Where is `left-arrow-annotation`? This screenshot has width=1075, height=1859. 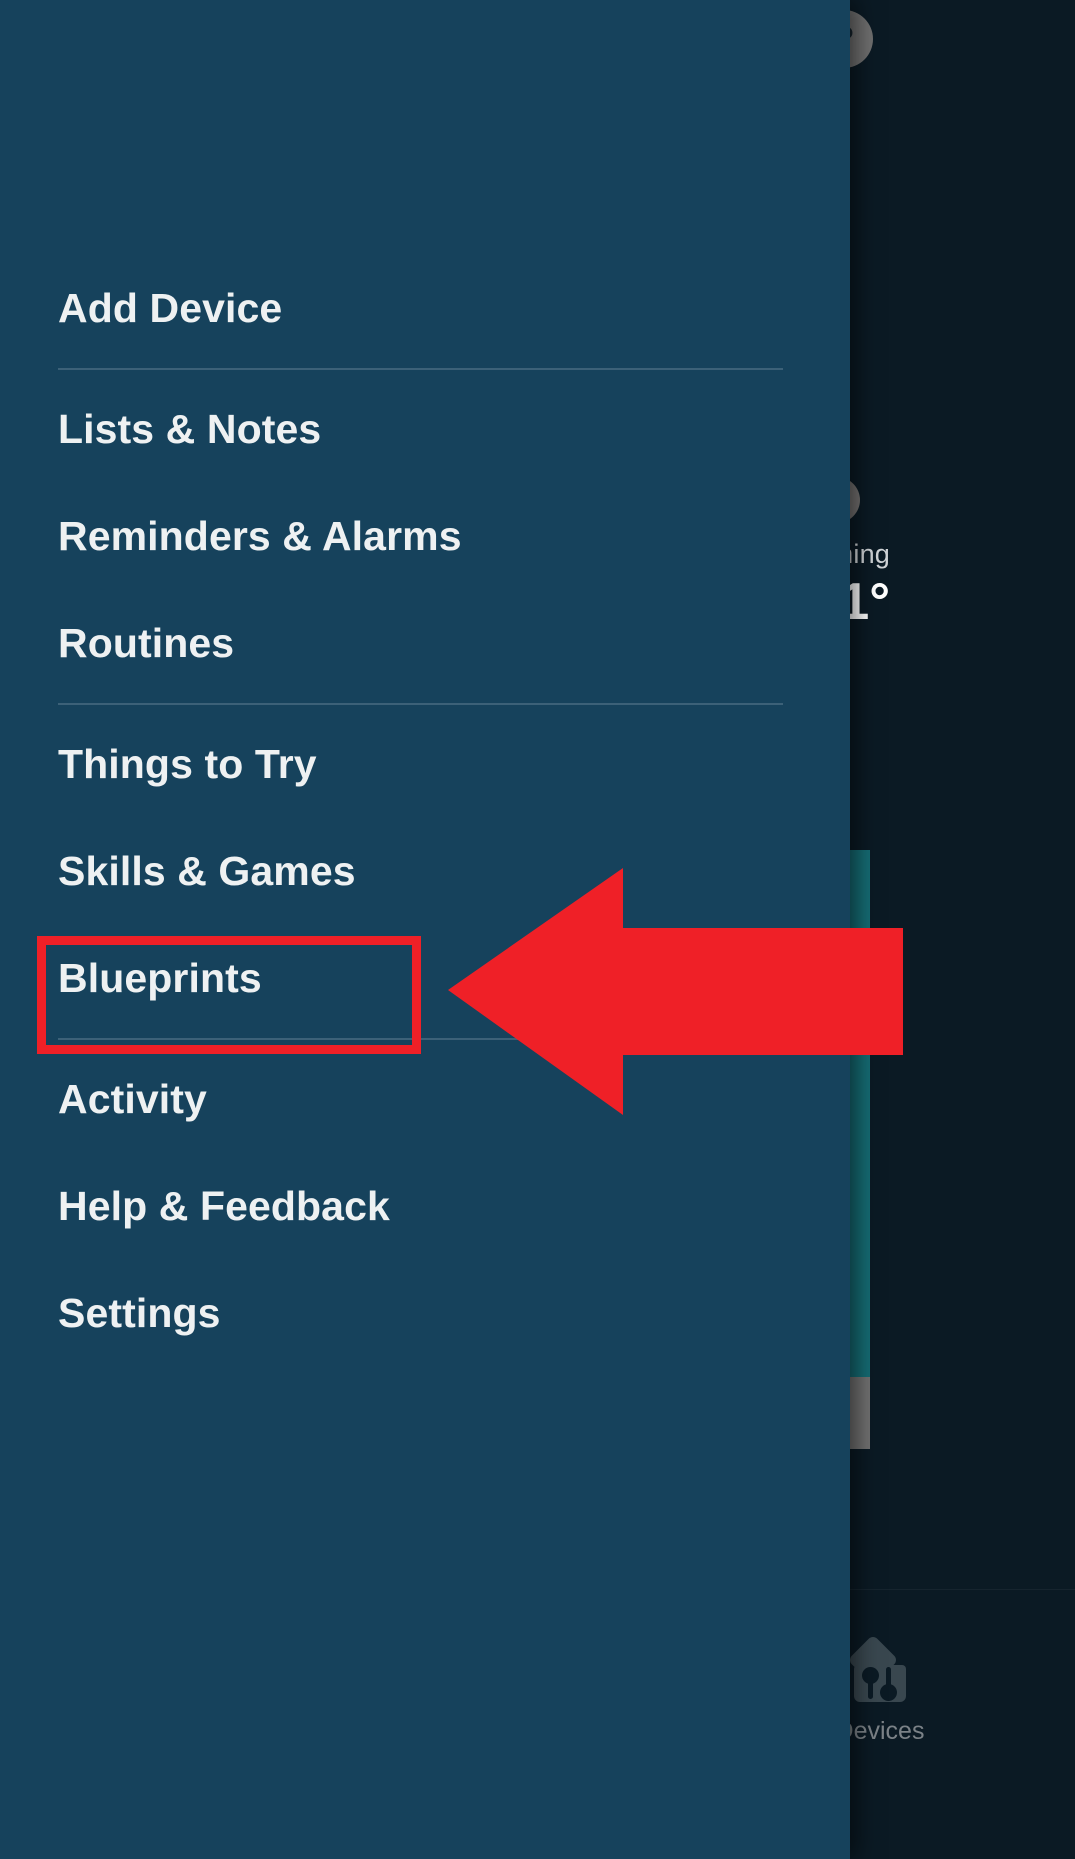 left-arrow-annotation is located at coordinates (675, 991).